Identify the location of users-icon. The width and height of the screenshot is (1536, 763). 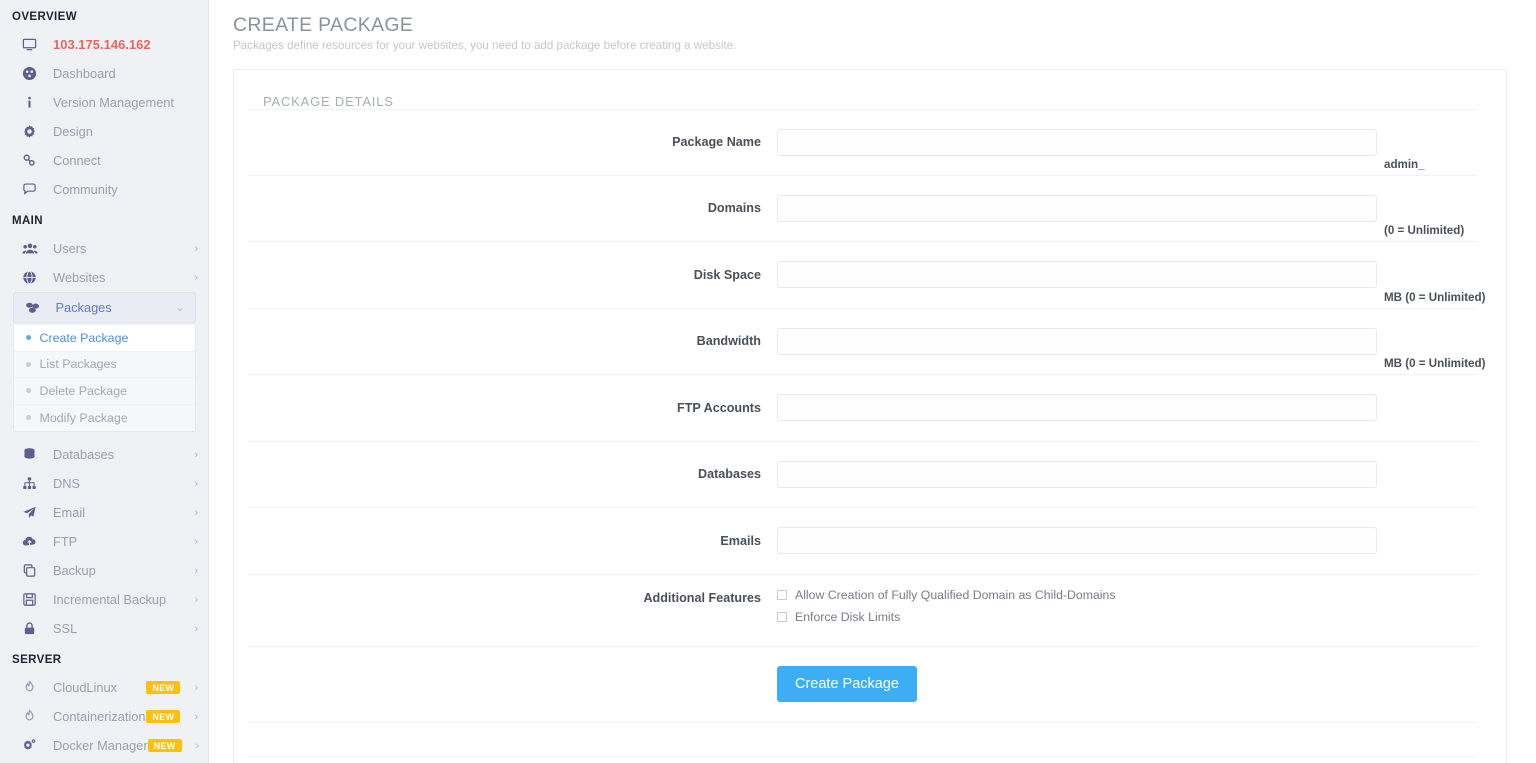
(33, 248).